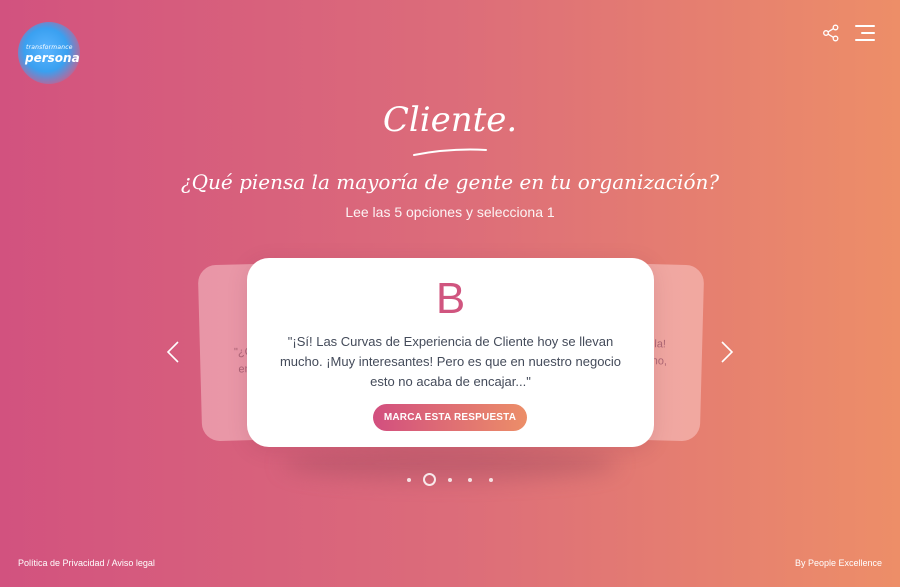 This screenshot has height=587, width=900. Describe the element at coordinates (868, 33) in the screenshot. I see `menu-line-middle` at that location.